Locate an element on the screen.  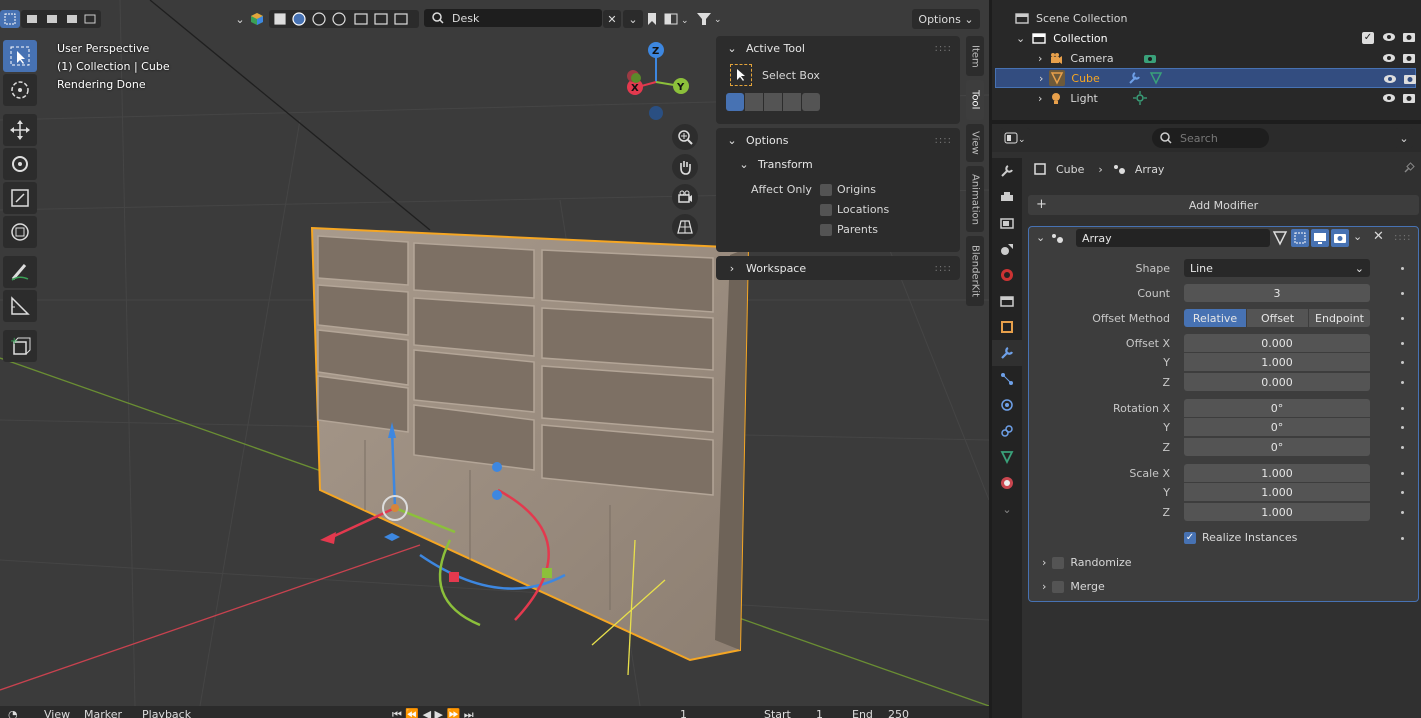
origins-checkbox: Origins is located at coordinates (848, 189).